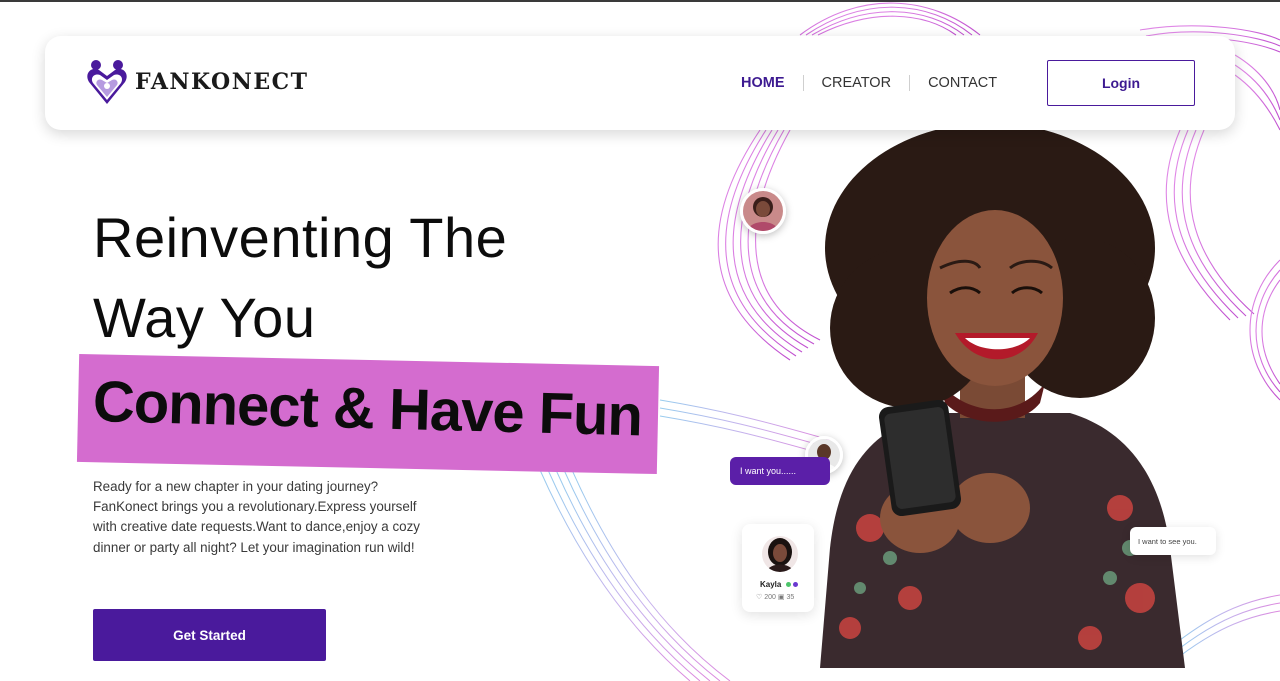 This screenshot has width=1280, height=681. What do you see at coordinates (107, 82) in the screenshot?
I see `heart-pin-logo-icon` at bounding box center [107, 82].